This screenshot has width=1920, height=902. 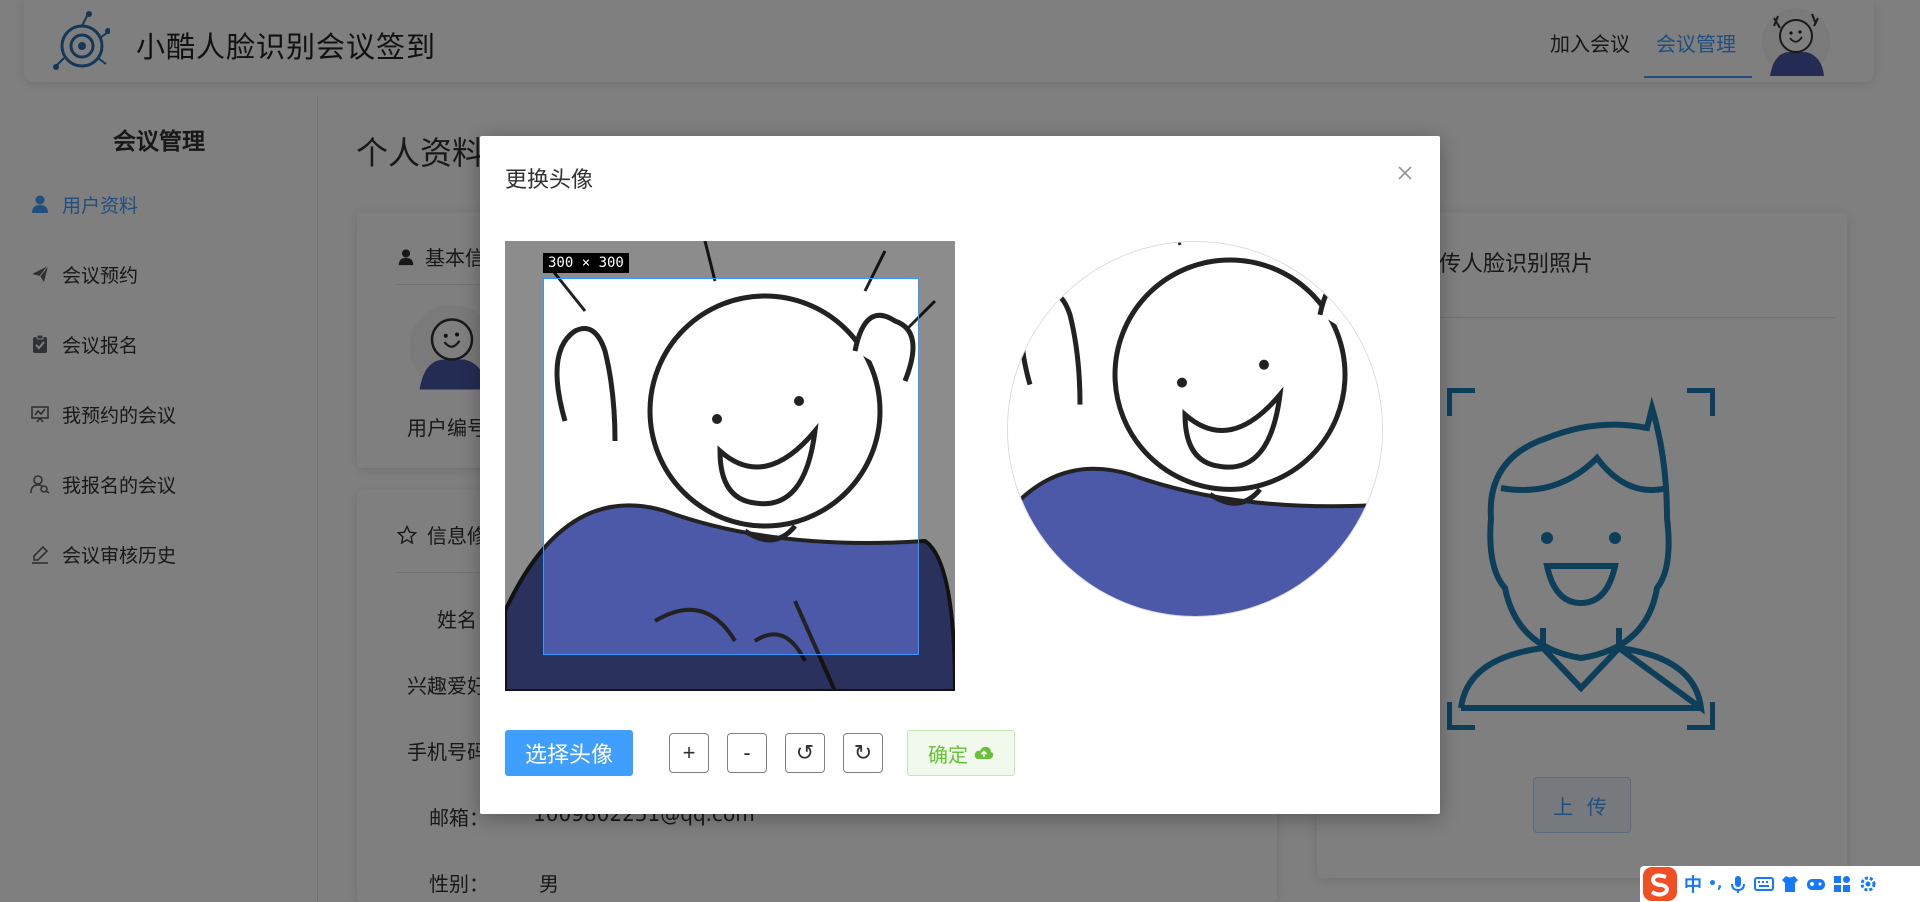 I want to click on cloud-upload-icon, so click(x=984, y=752).